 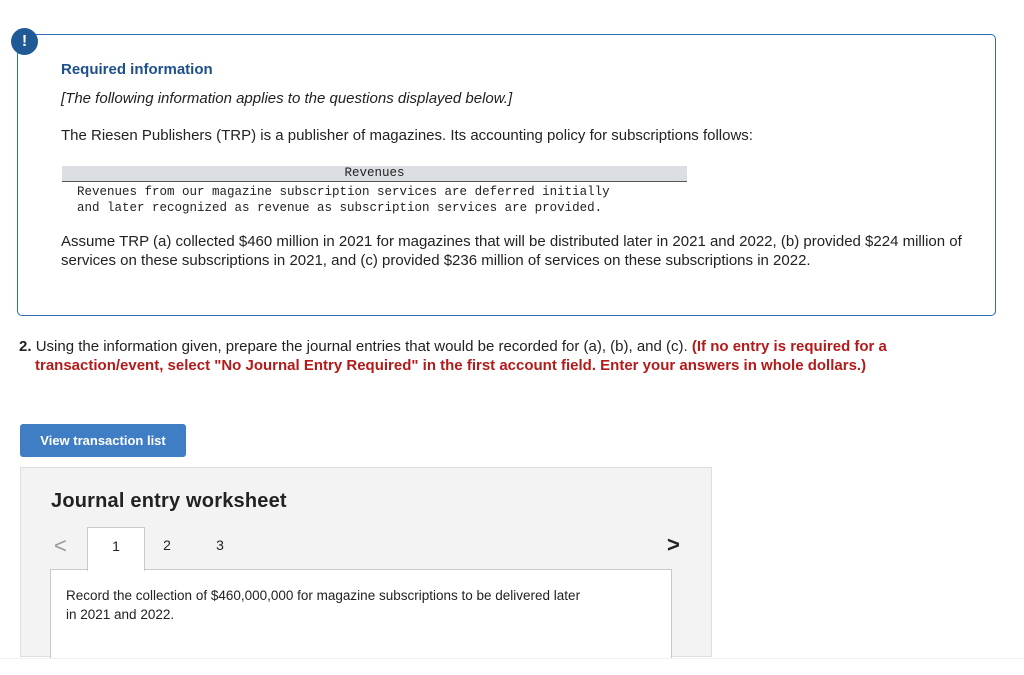 What do you see at coordinates (167, 548) in the screenshot?
I see `worksheet-tab-2: 2` at bounding box center [167, 548].